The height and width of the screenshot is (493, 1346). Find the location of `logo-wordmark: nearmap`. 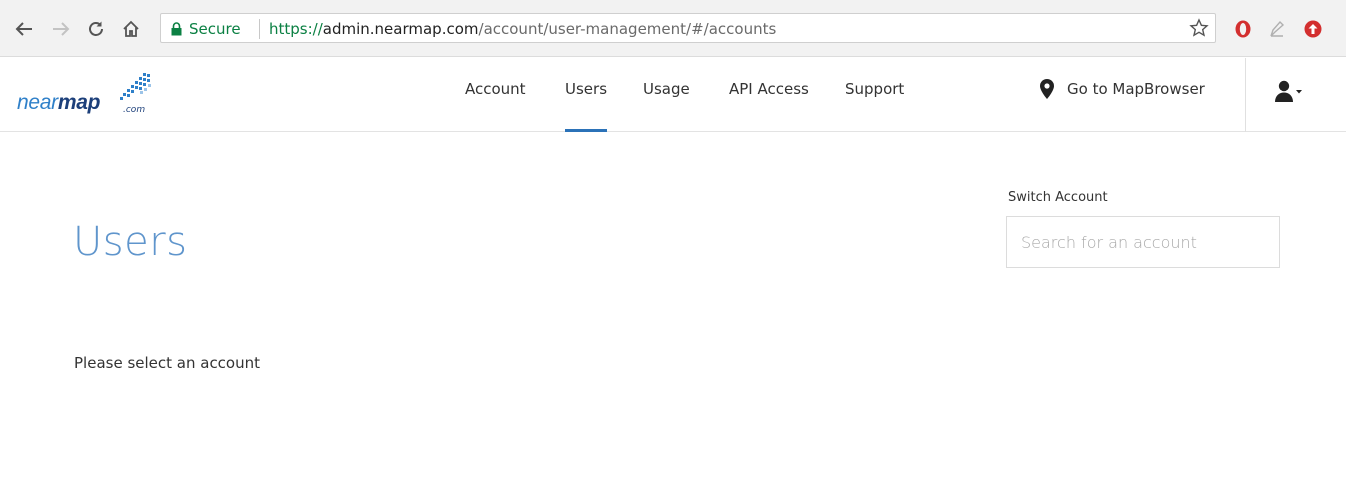

logo-wordmark: nearmap is located at coordinates (59, 102).